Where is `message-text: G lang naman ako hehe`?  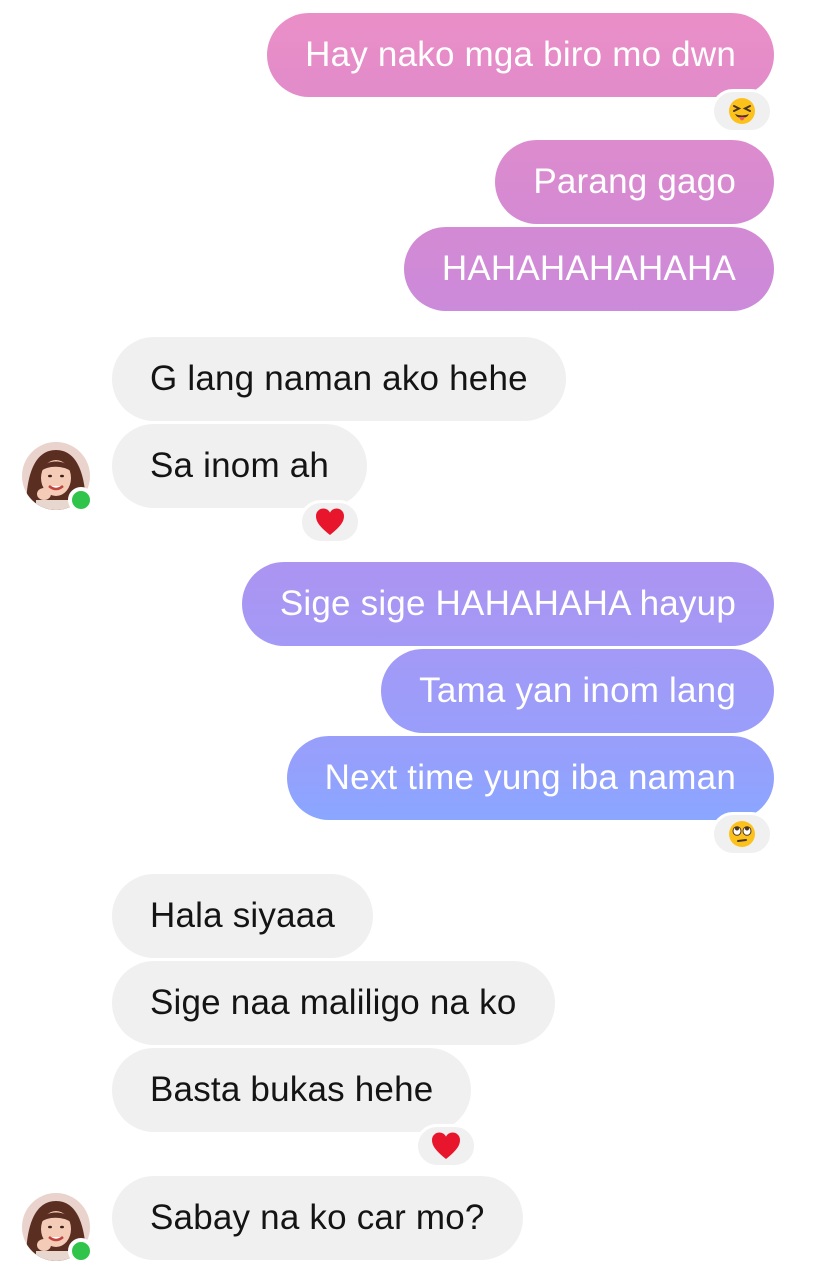 message-text: G lang naman ako hehe is located at coordinates (339, 378).